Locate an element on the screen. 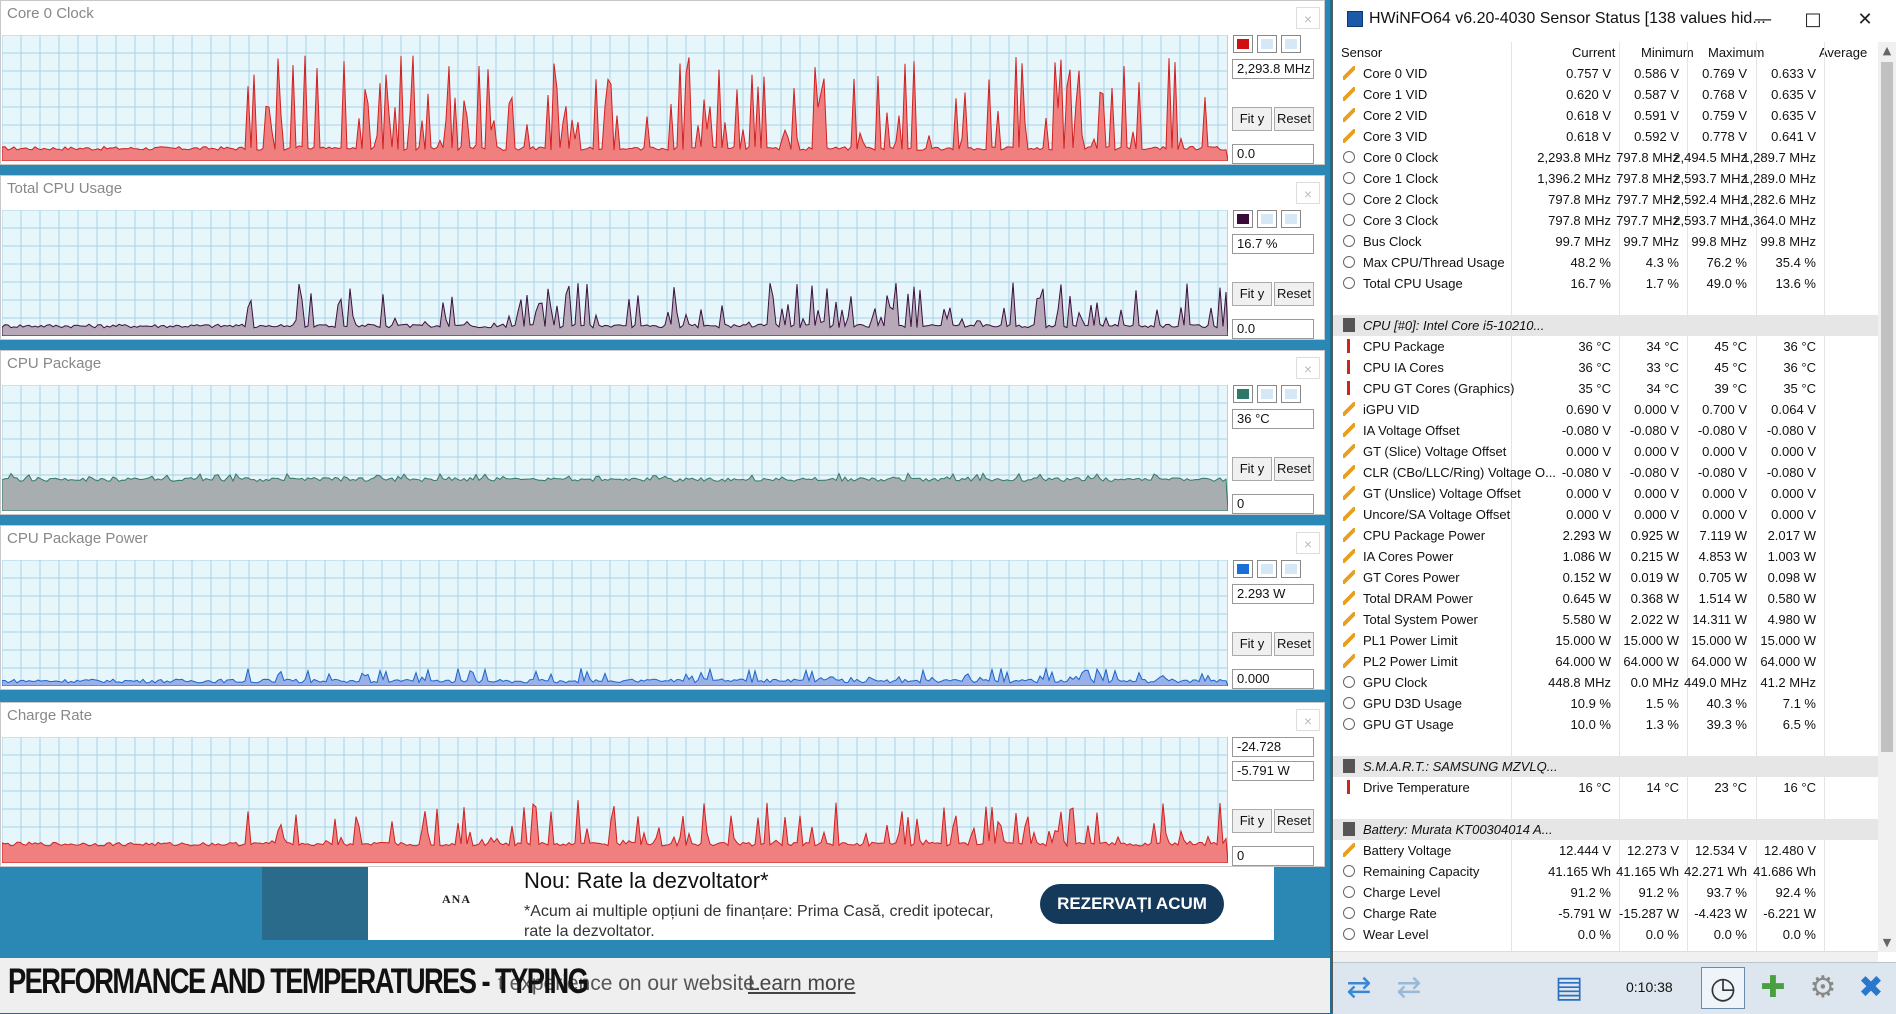  horizontal-scrollbar is located at coordinates (1605, 956).